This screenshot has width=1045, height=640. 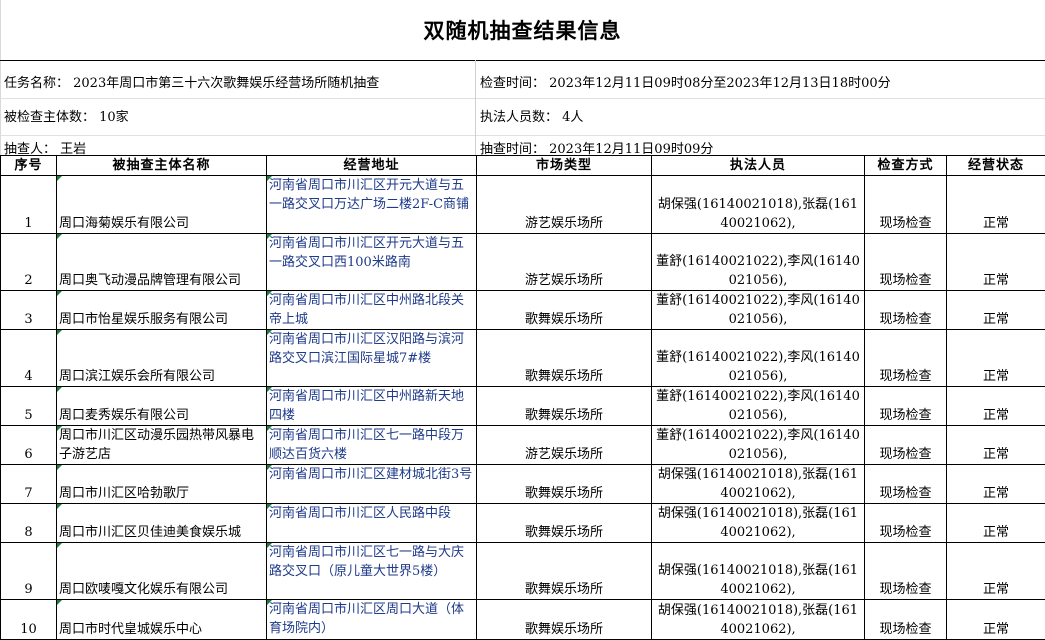 What do you see at coordinates (372, 166) in the screenshot?
I see `col-header-address: 经营地址` at bounding box center [372, 166].